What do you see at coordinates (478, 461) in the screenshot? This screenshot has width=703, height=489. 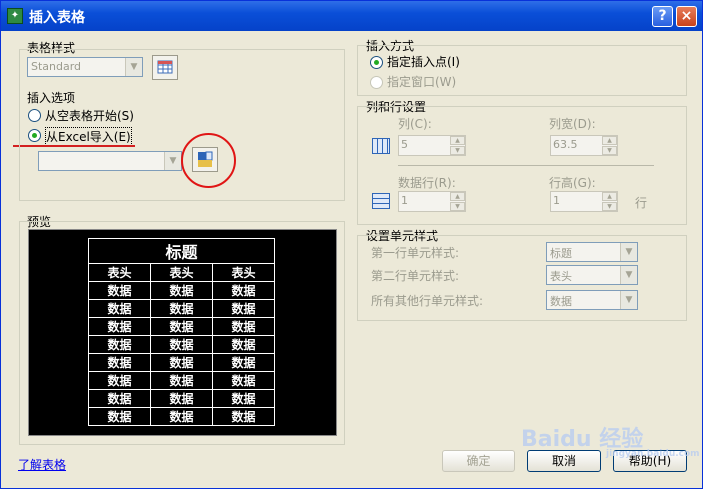 I see `ok-button: 确定` at bounding box center [478, 461].